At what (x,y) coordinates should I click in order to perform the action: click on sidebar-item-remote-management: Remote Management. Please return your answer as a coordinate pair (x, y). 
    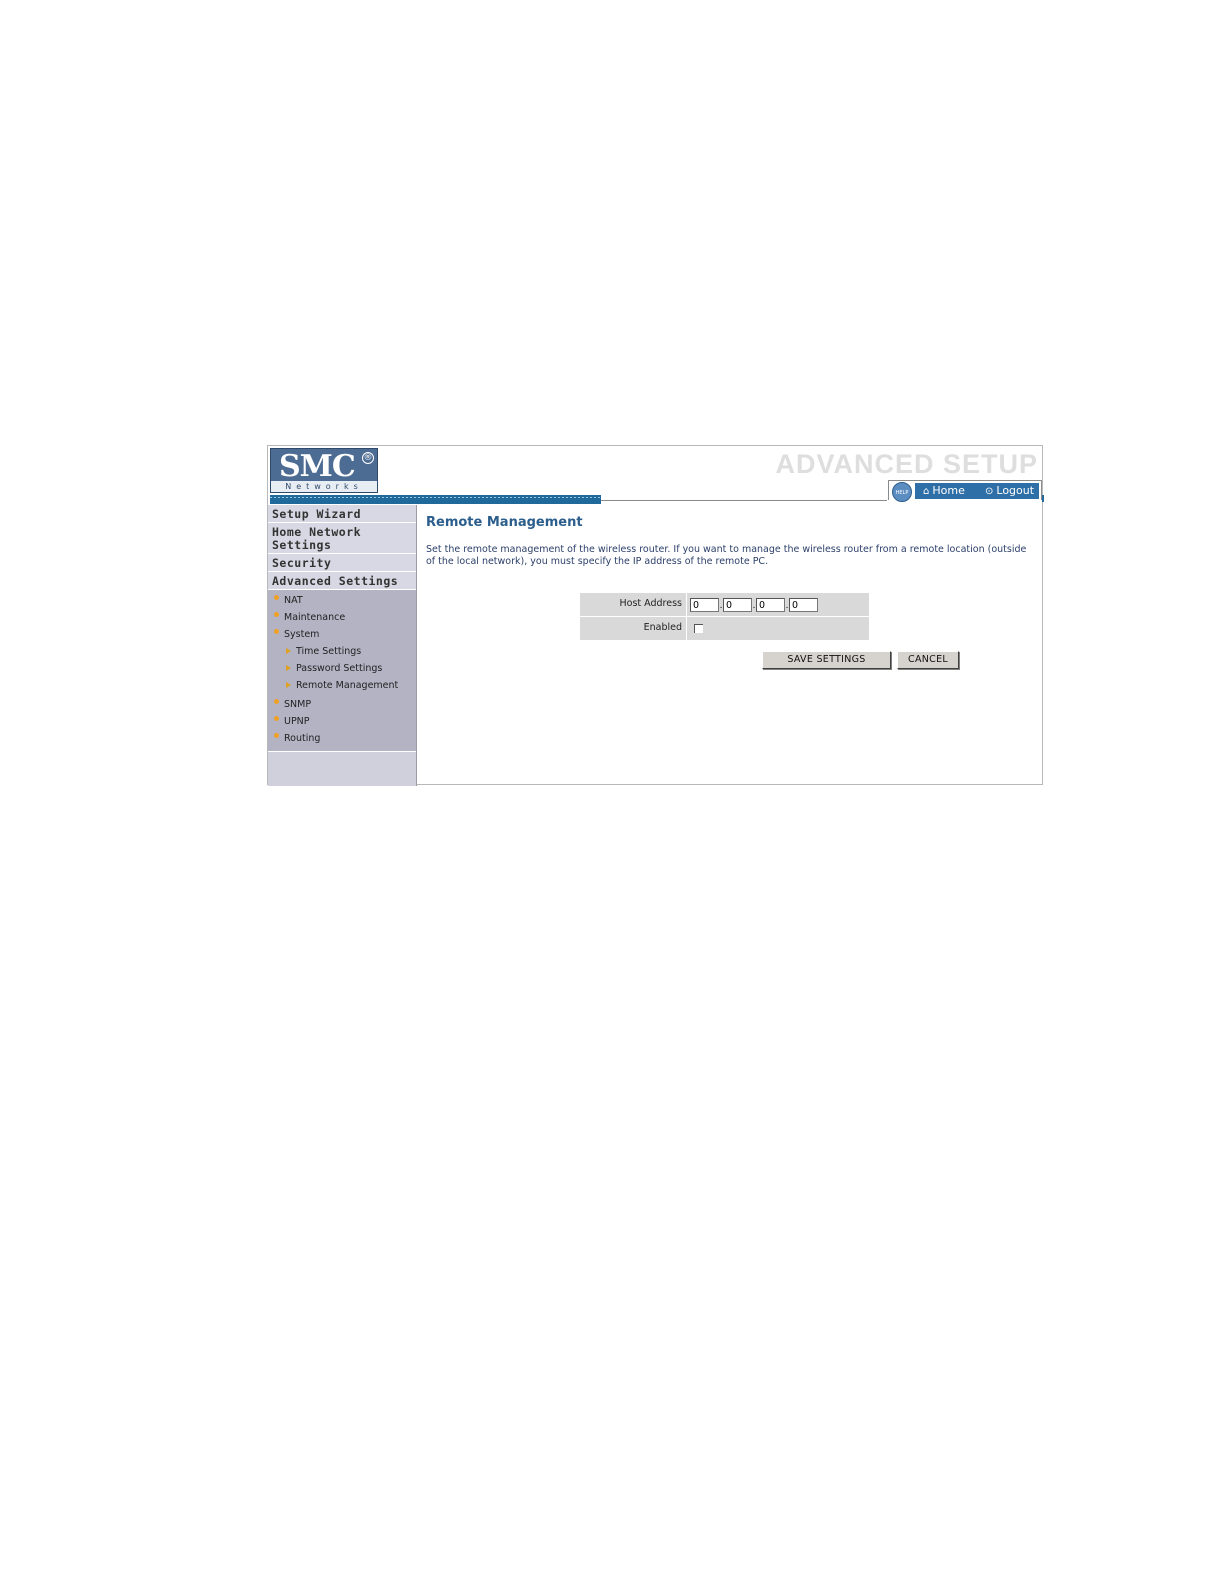
    Looking at the image, I should click on (342, 685).